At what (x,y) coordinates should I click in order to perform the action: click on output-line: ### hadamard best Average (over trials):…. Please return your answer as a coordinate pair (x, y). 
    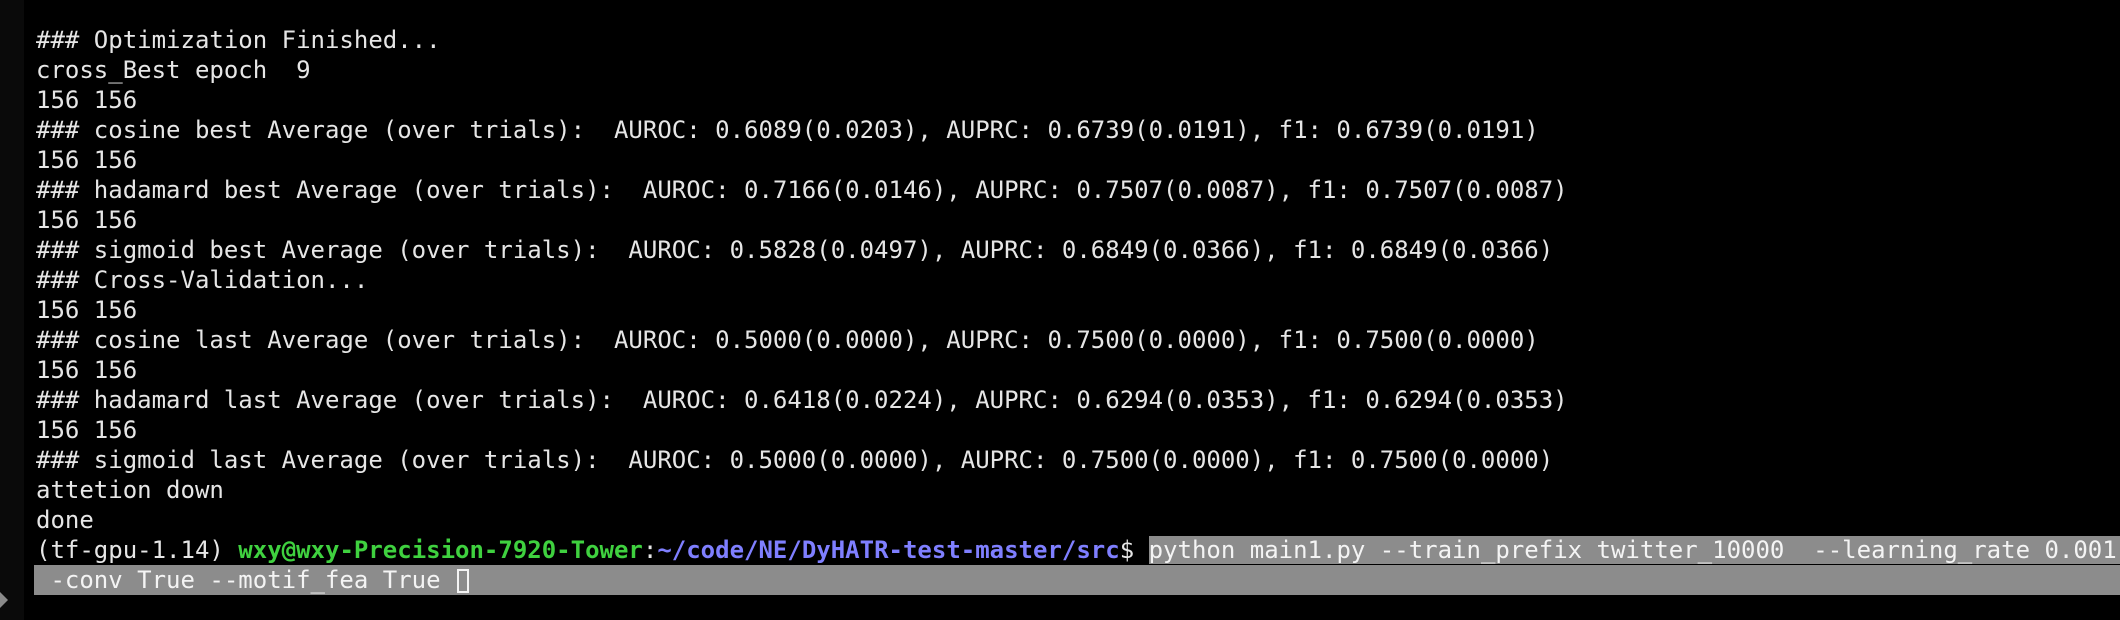
    Looking at the image, I should click on (802, 190).